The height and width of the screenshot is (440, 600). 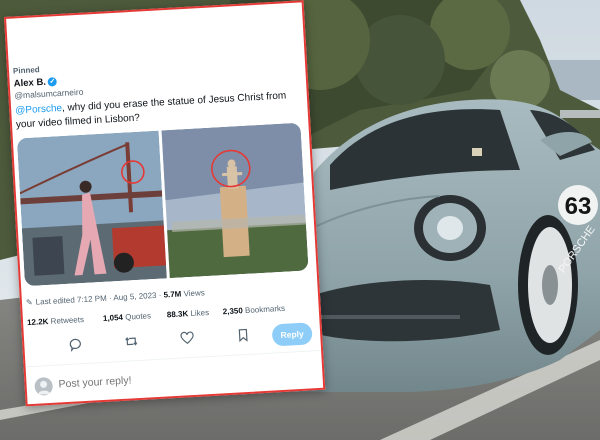 I want to click on media-image-right, so click(x=235, y=200).